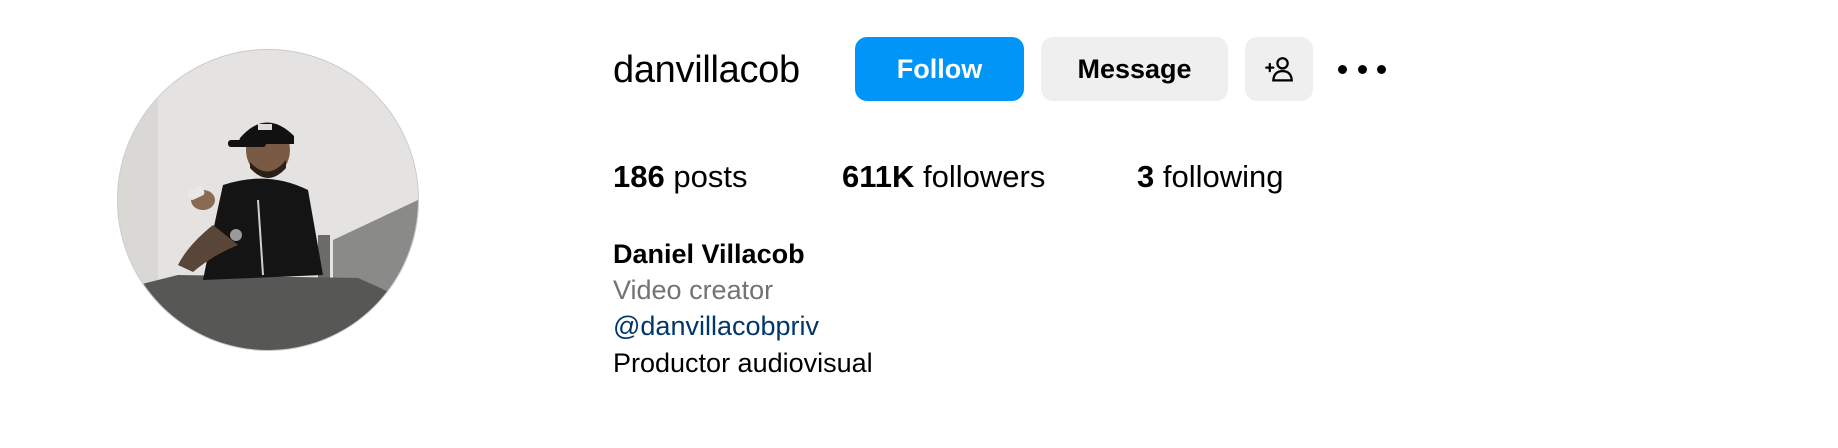 The width and height of the screenshot is (1838, 448). What do you see at coordinates (693, 290) in the screenshot?
I see `profile-category: Video creator` at bounding box center [693, 290].